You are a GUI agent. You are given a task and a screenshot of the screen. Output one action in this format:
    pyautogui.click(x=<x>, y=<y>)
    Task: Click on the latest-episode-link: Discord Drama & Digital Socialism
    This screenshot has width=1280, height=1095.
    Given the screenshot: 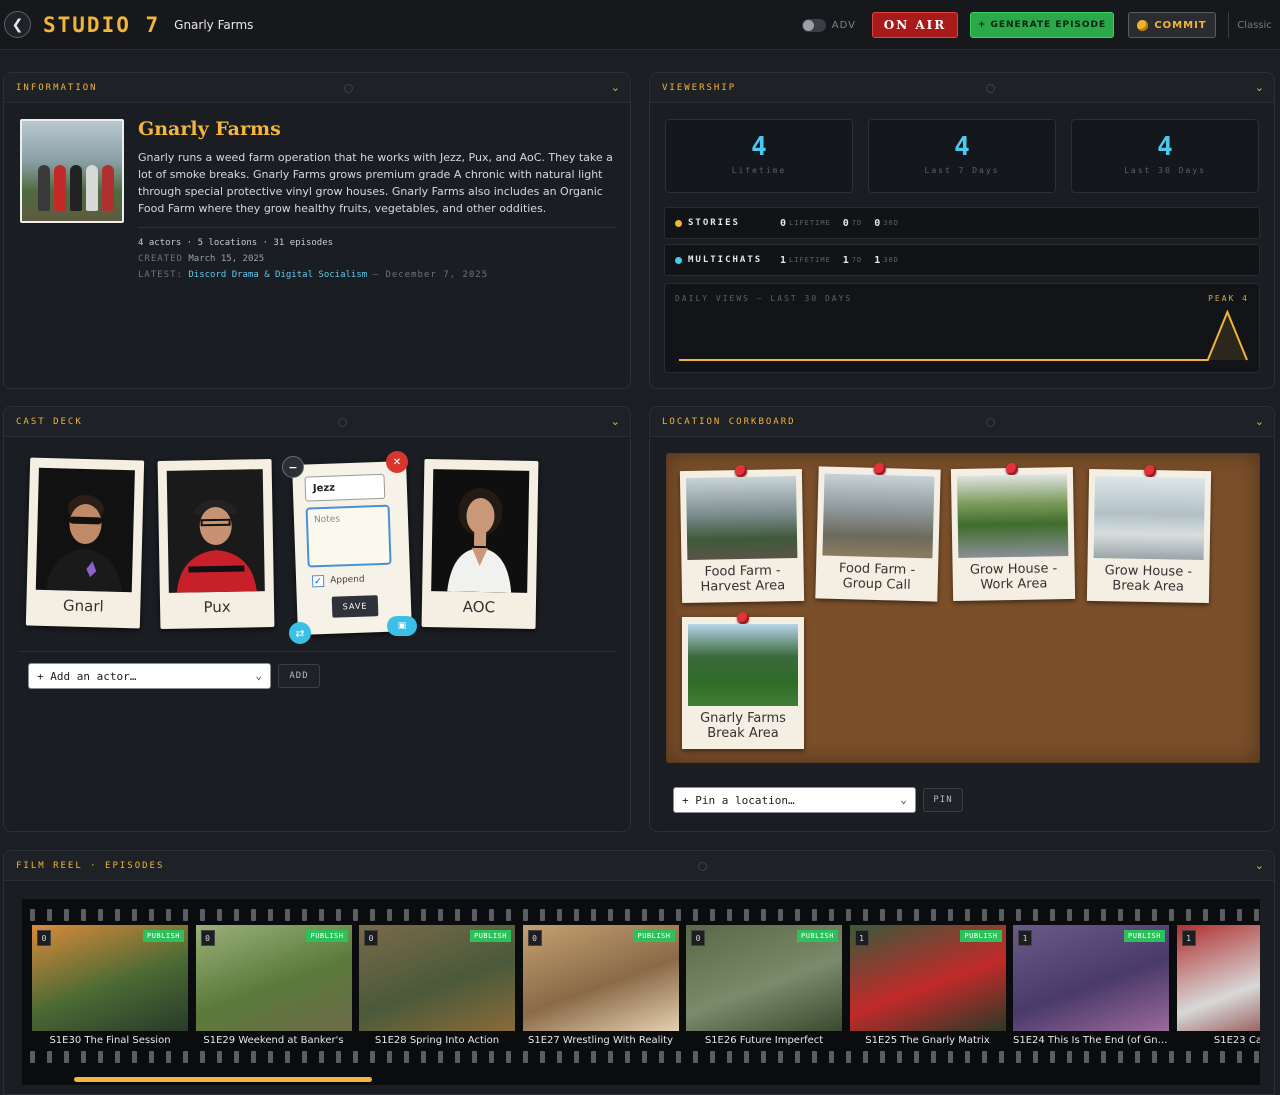 What is the action you would take?
    pyautogui.click(x=277, y=275)
    